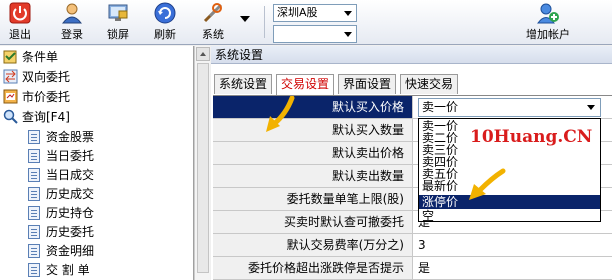 The height and width of the screenshot is (280, 612). Describe the element at coordinates (313, 130) in the screenshot. I see `setting-name: 默认买入数量` at that location.